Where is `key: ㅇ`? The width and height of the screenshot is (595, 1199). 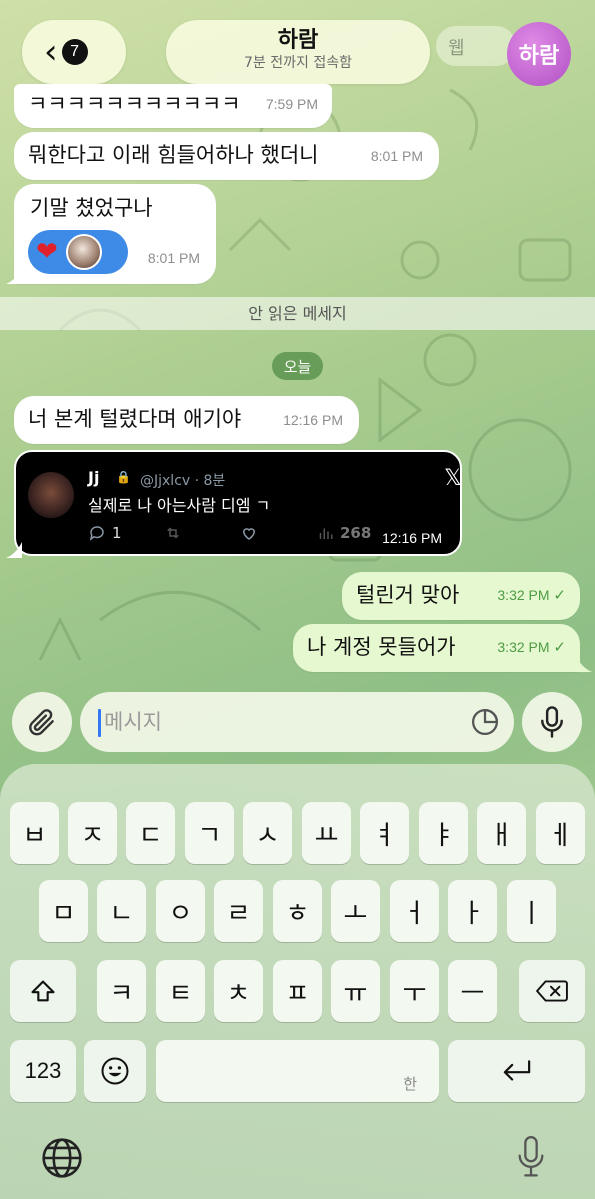 key: ㅇ is located at coordinates (180, 911).